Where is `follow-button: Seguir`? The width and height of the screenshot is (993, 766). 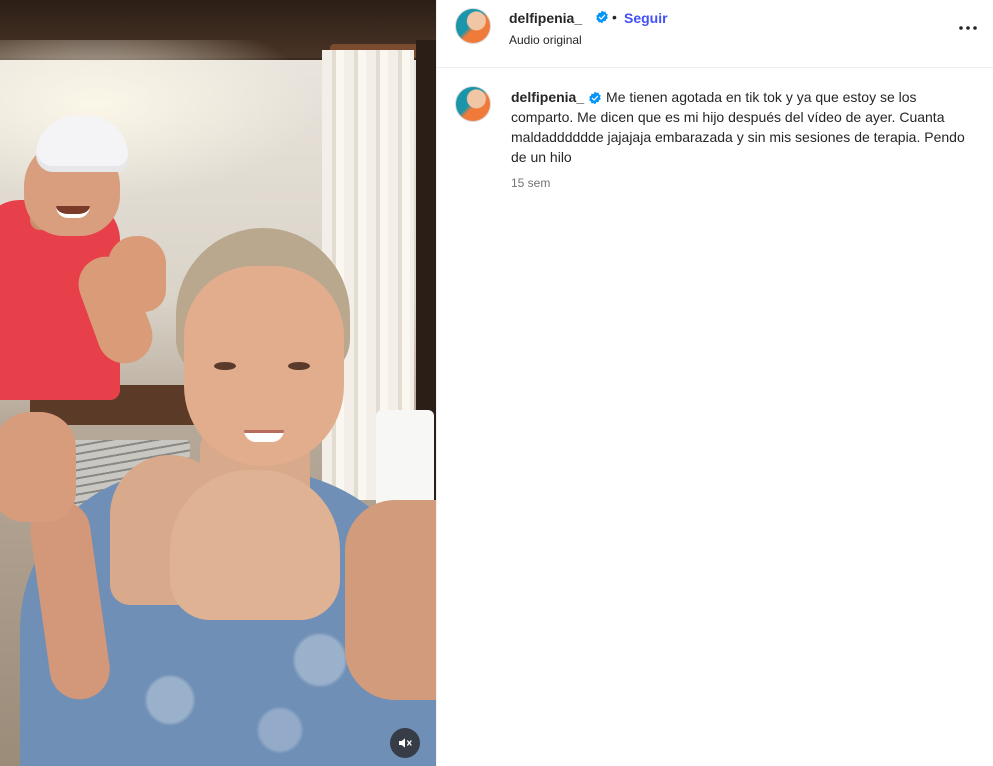 follow-button: Seguir is located at coordinates (646, 18).